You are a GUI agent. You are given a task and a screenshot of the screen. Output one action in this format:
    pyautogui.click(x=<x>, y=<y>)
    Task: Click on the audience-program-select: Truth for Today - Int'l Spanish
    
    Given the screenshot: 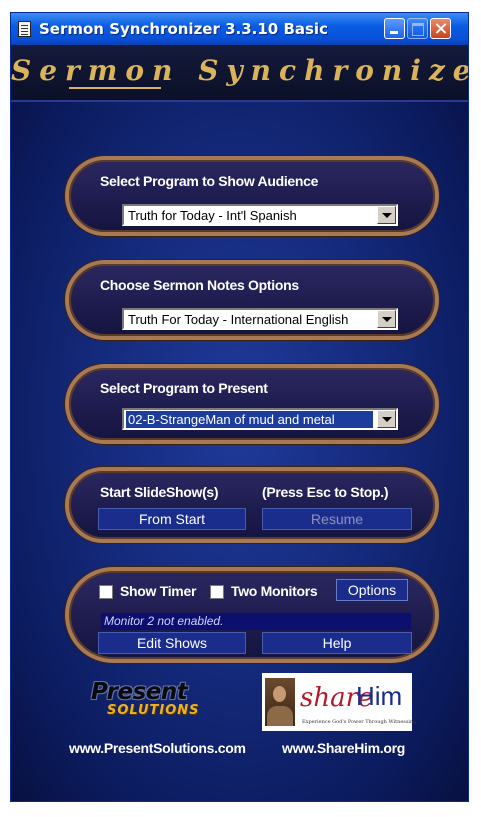 What is the action you would take?
    pyautogui.click(x=260, y=215)
    